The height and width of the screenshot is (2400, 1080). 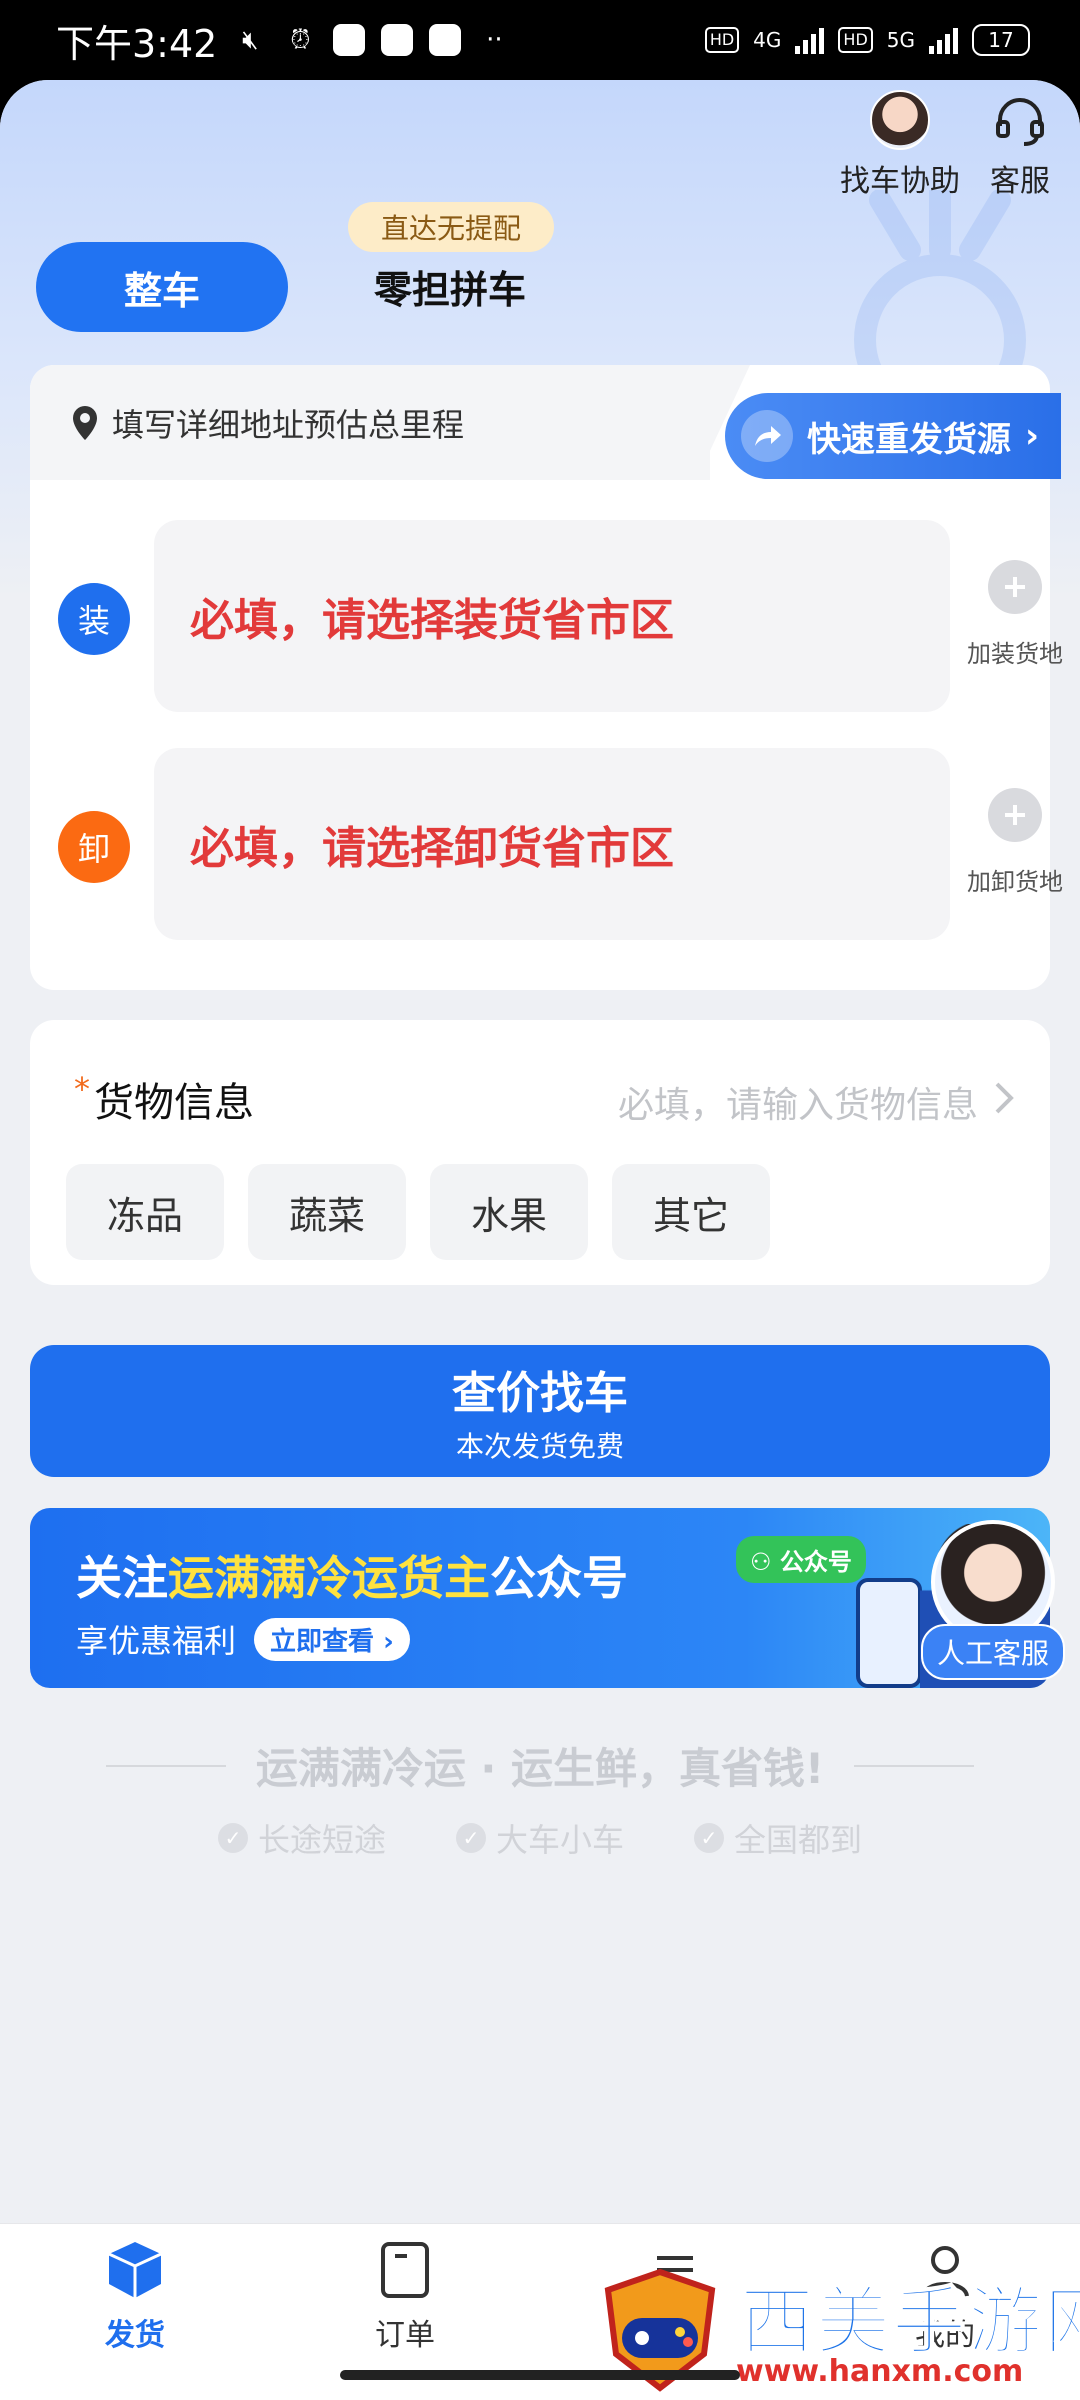 I want to click on follow-account-banner: 关注运满满冷运货主公众号 享优惠福利 立即查看 › ⚇ 公众号, so click(x=540, y=1598).